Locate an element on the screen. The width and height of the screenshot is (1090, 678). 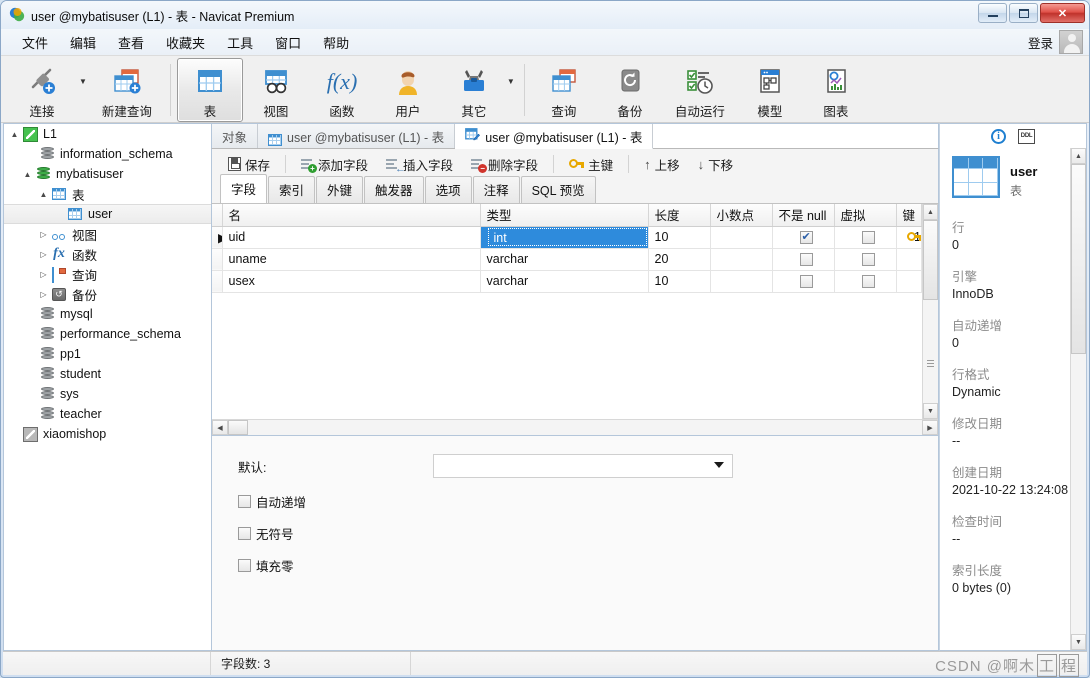
default-value-combobox is located at coordinates (583, 466).